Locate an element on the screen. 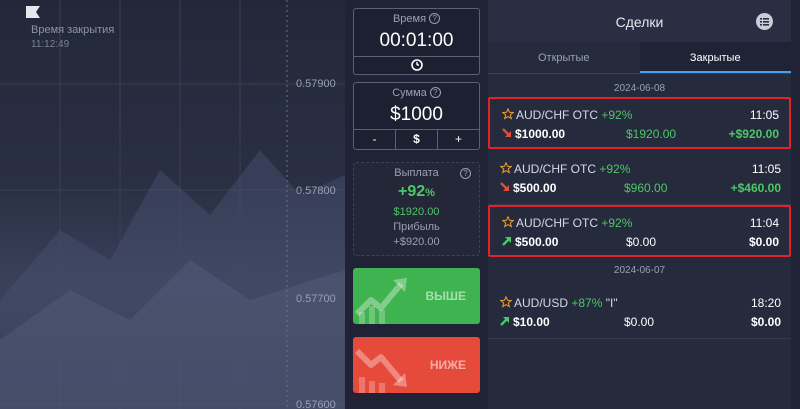  decrease-amount-button: - is located at coordinates (375, 139).